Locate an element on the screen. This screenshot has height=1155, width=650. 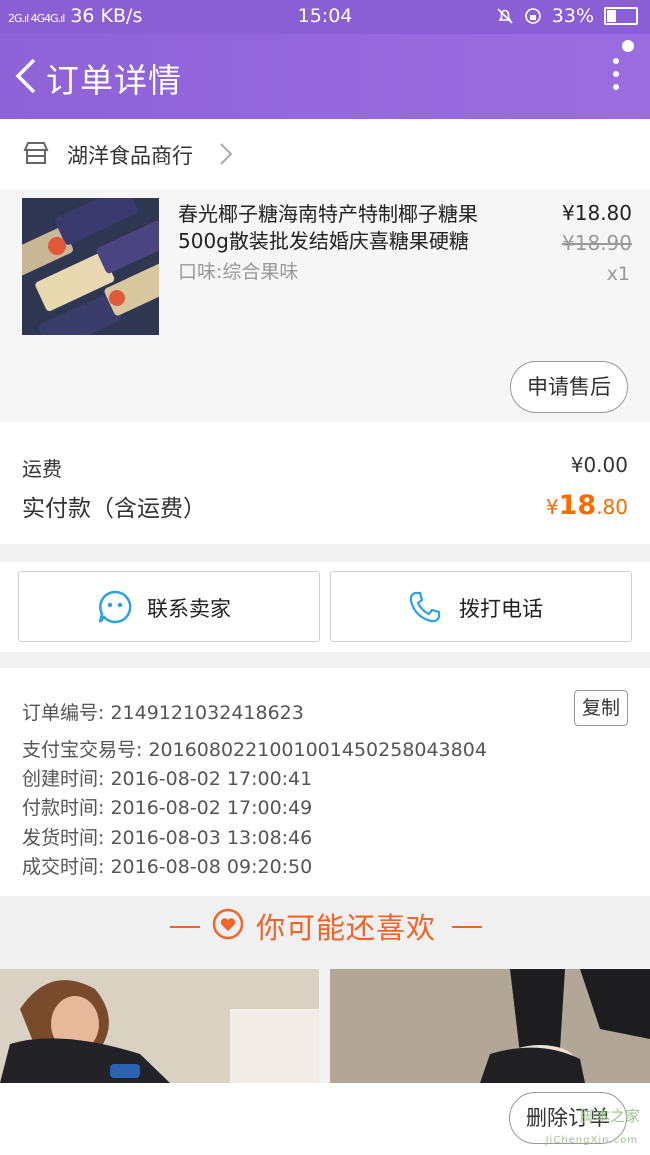
shipping-value: ¥0.00 is located at coordinates (599, 465).